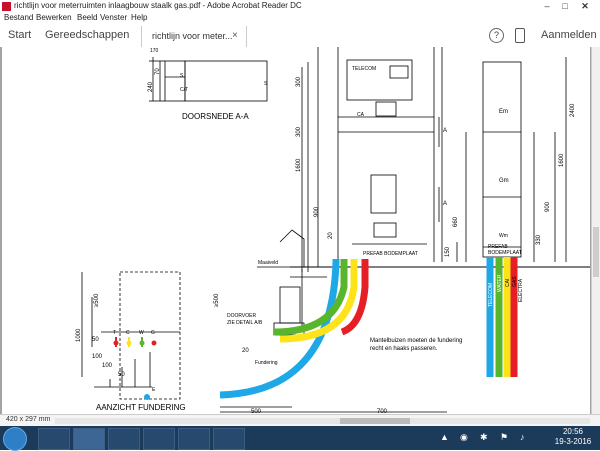 The height and width of the screenshot is (451, 600). What do you see at coordinates (573, 431) in the screenshot?
I see `clock-time: 20:56` at bounding box center [573, 431].